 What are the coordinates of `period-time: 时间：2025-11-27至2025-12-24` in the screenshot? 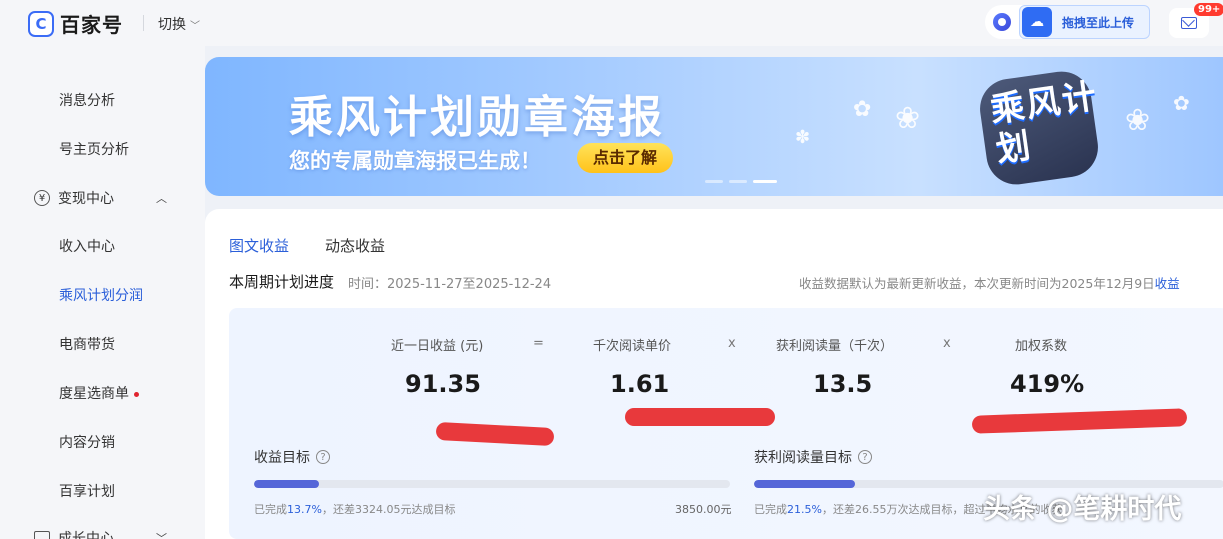 It's located at (450, 284).